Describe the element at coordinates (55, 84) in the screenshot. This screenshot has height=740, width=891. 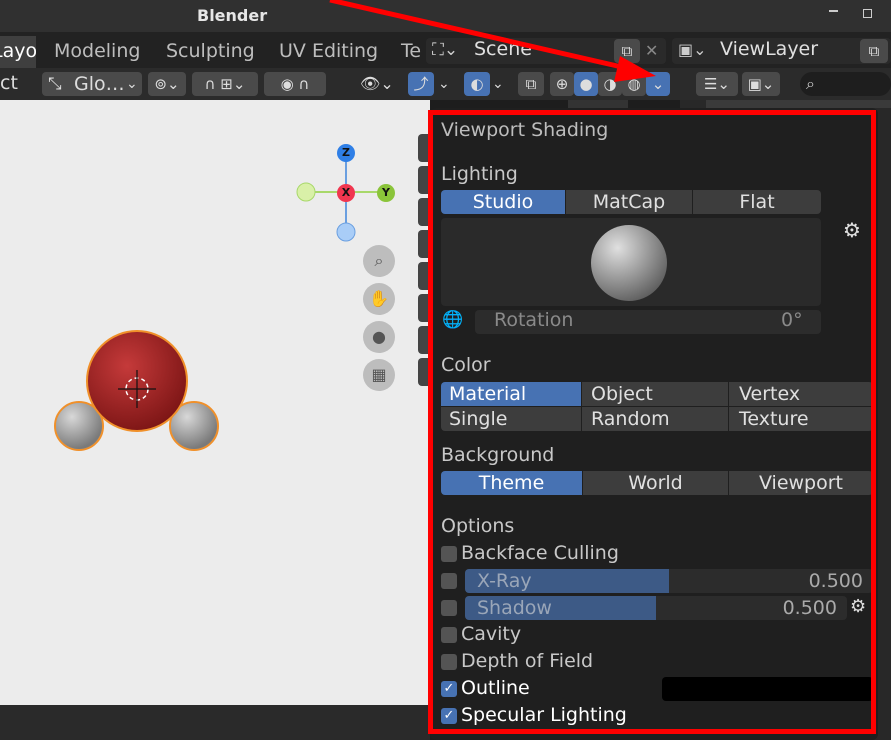
I see `orientation-icon: ⤡` at that location.